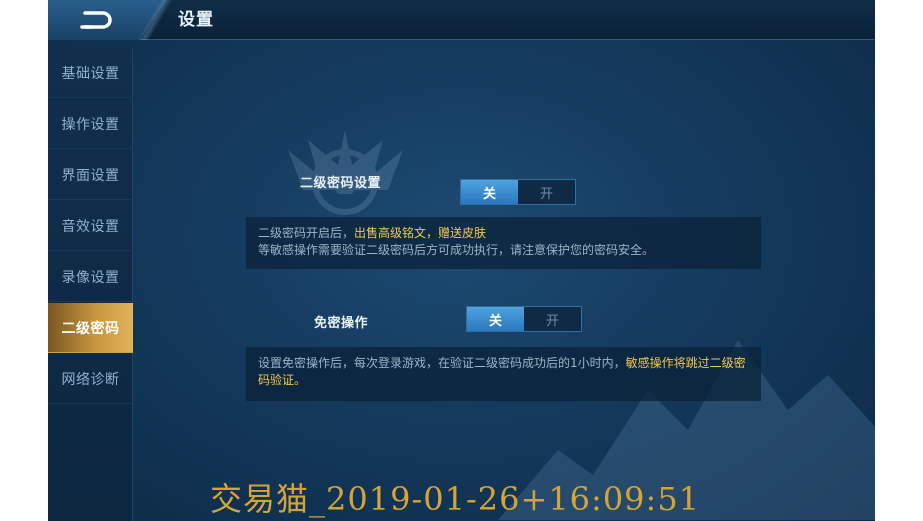 The image size is (923, 521). Describe the element at coordinates (503, 233) in the screenshot. I see `note-line-1: 二级密码开启后，出售高级铭文，赠送皮肤` at that location.